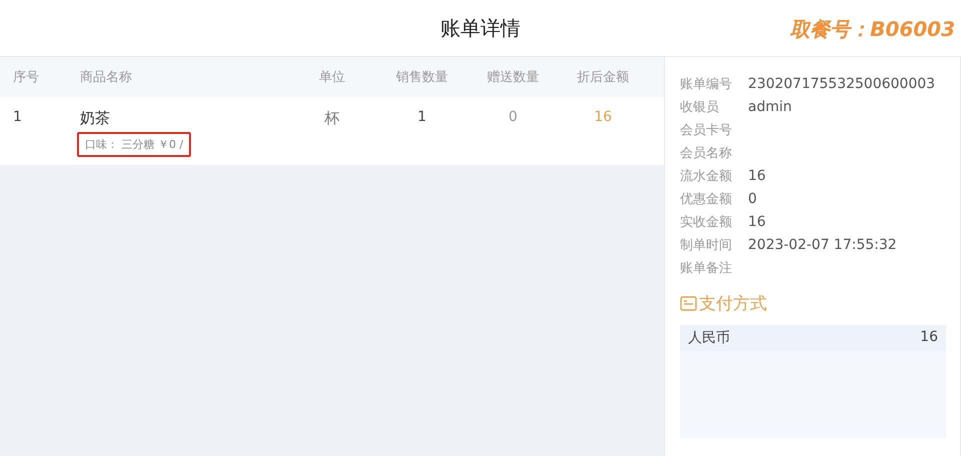  What do you see at coordinates (422, 77) in the screenshot?
I see `column-header: 销售数量` at bounding box center [422, 77].